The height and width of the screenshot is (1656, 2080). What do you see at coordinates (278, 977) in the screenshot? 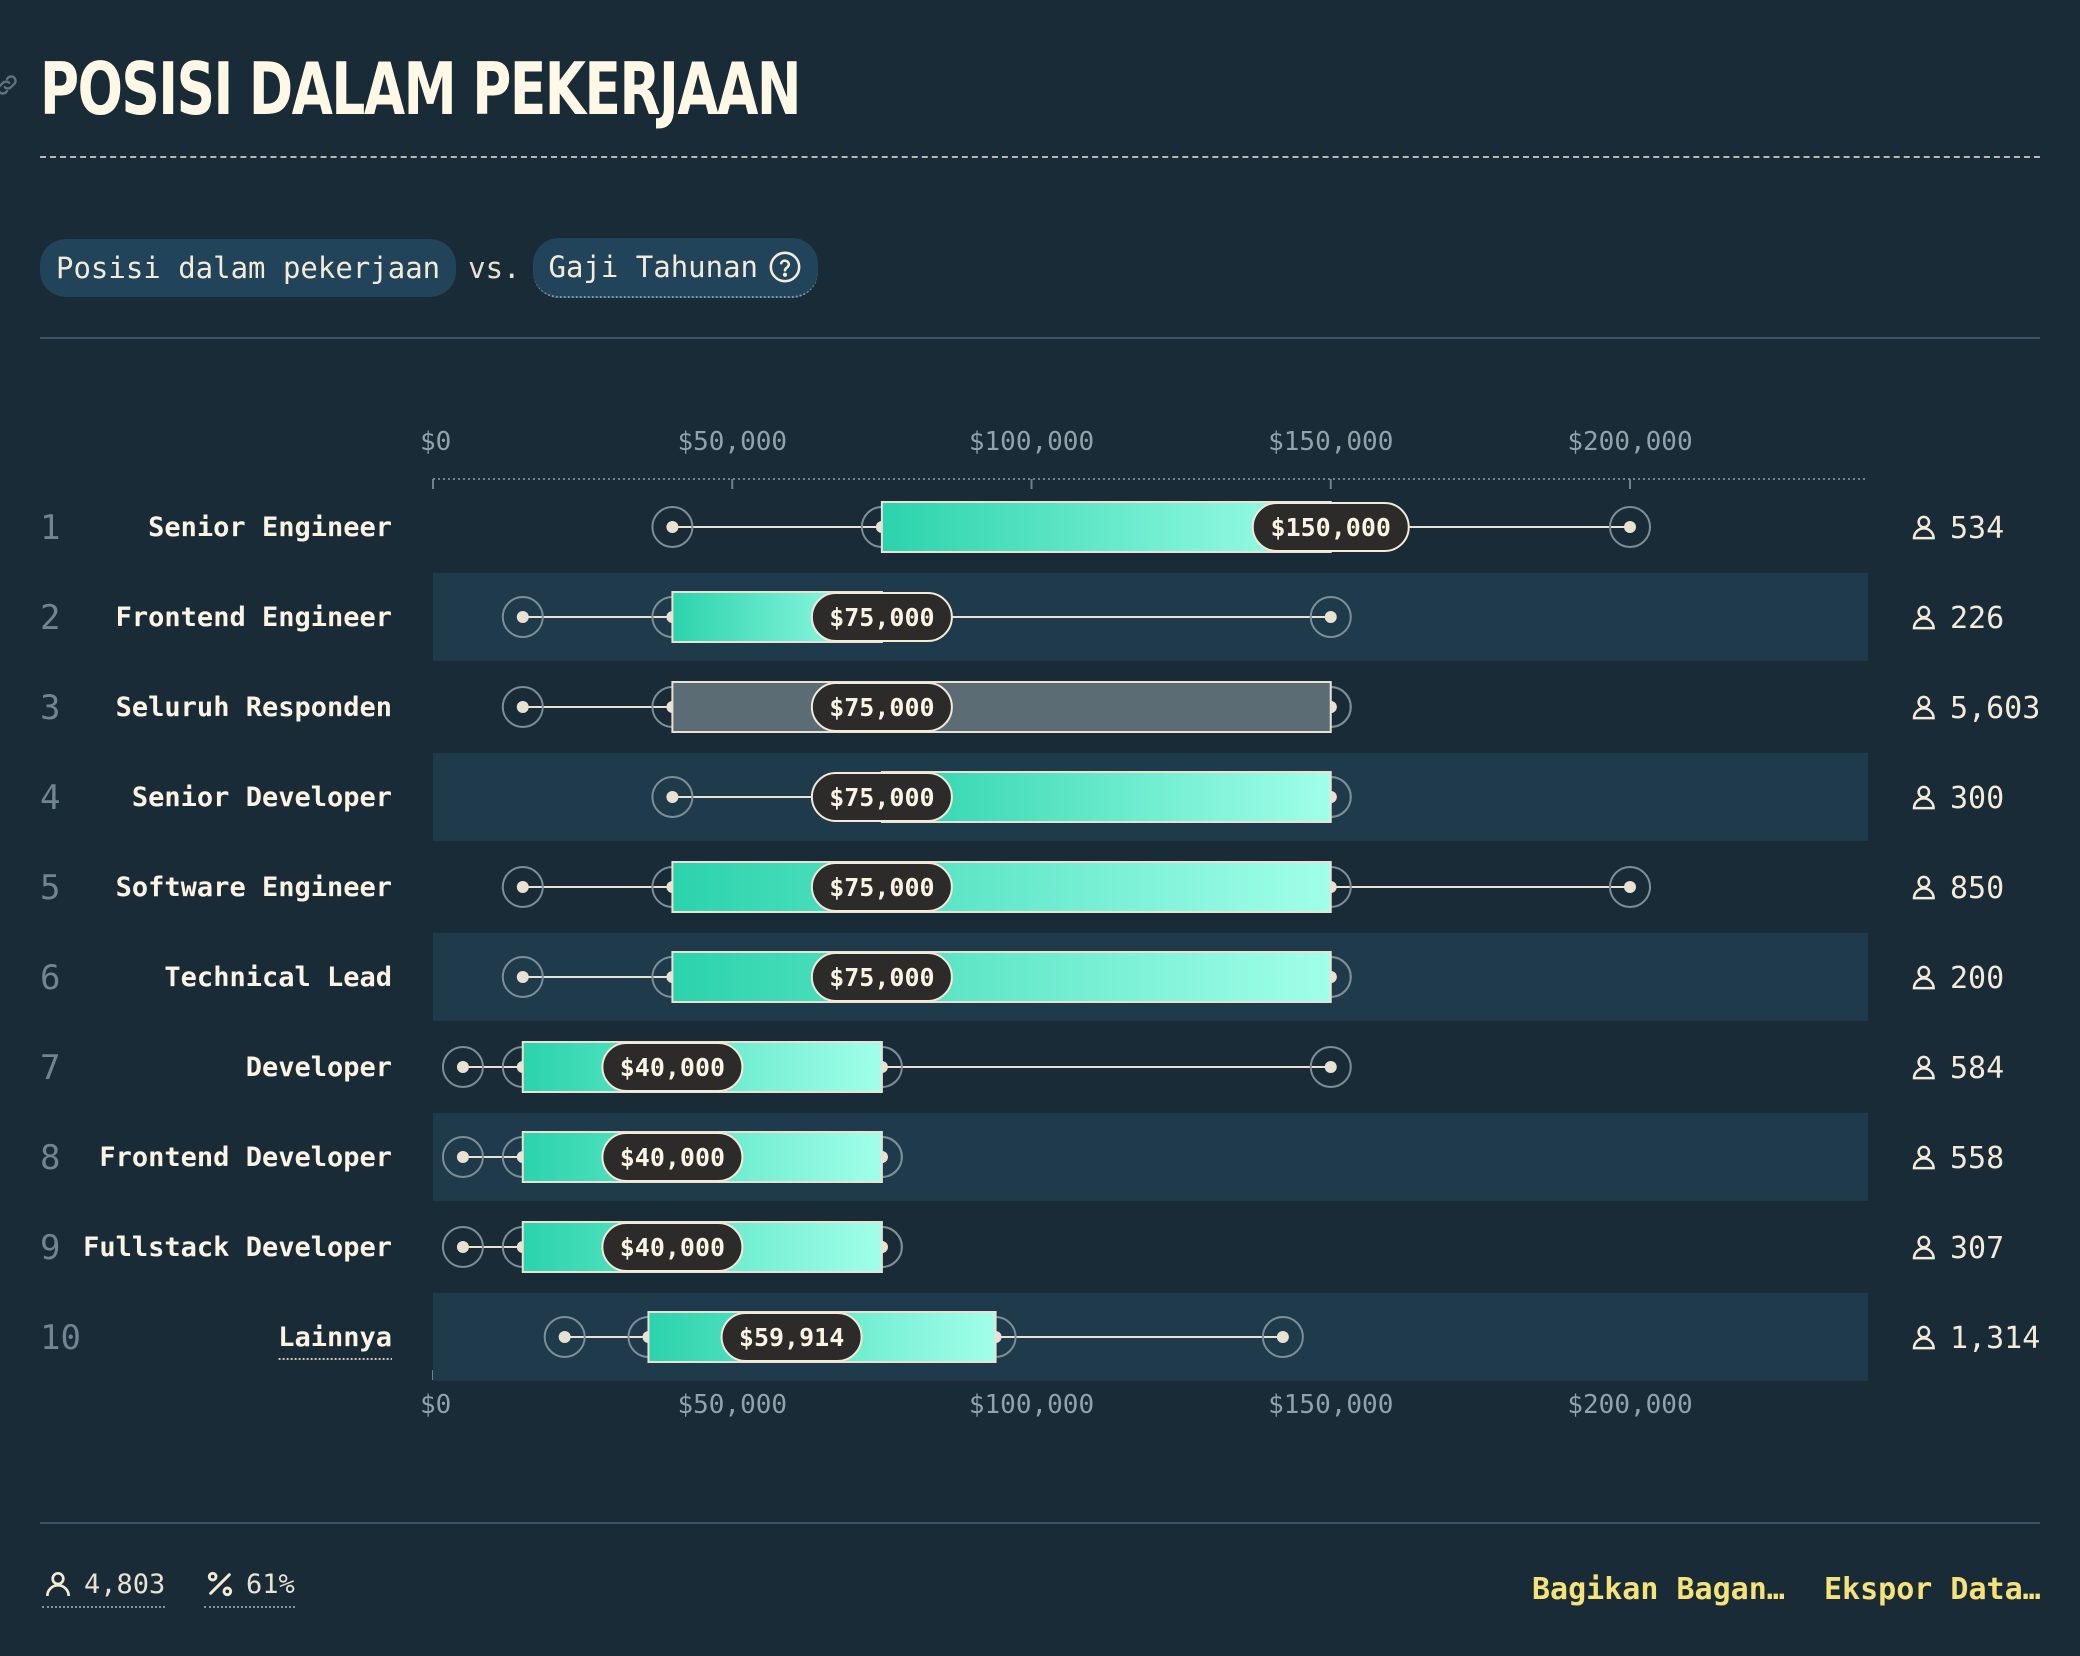
I see `row-label: Technical Lead` at bounding box center [278, 977].